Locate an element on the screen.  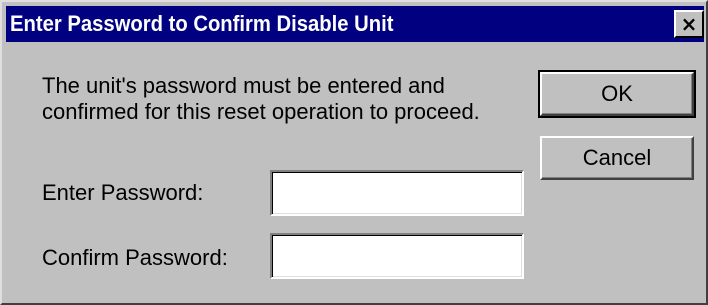
close-icon: × is located at coordinates (689, 24).